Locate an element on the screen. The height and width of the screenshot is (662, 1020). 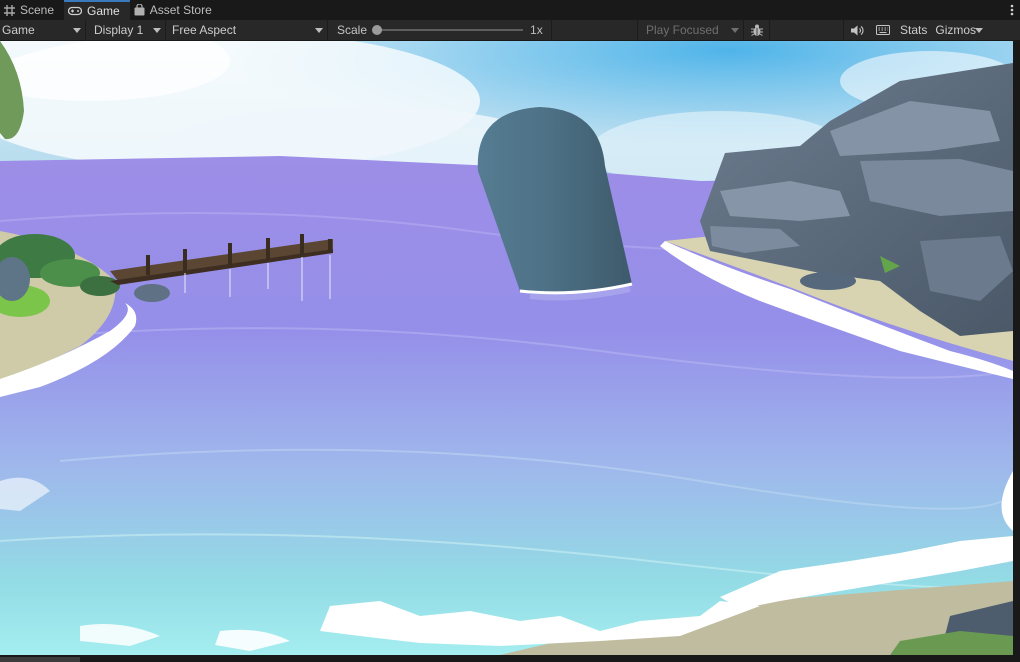
tab-scene: Scene is located at coordinates (32, 10).